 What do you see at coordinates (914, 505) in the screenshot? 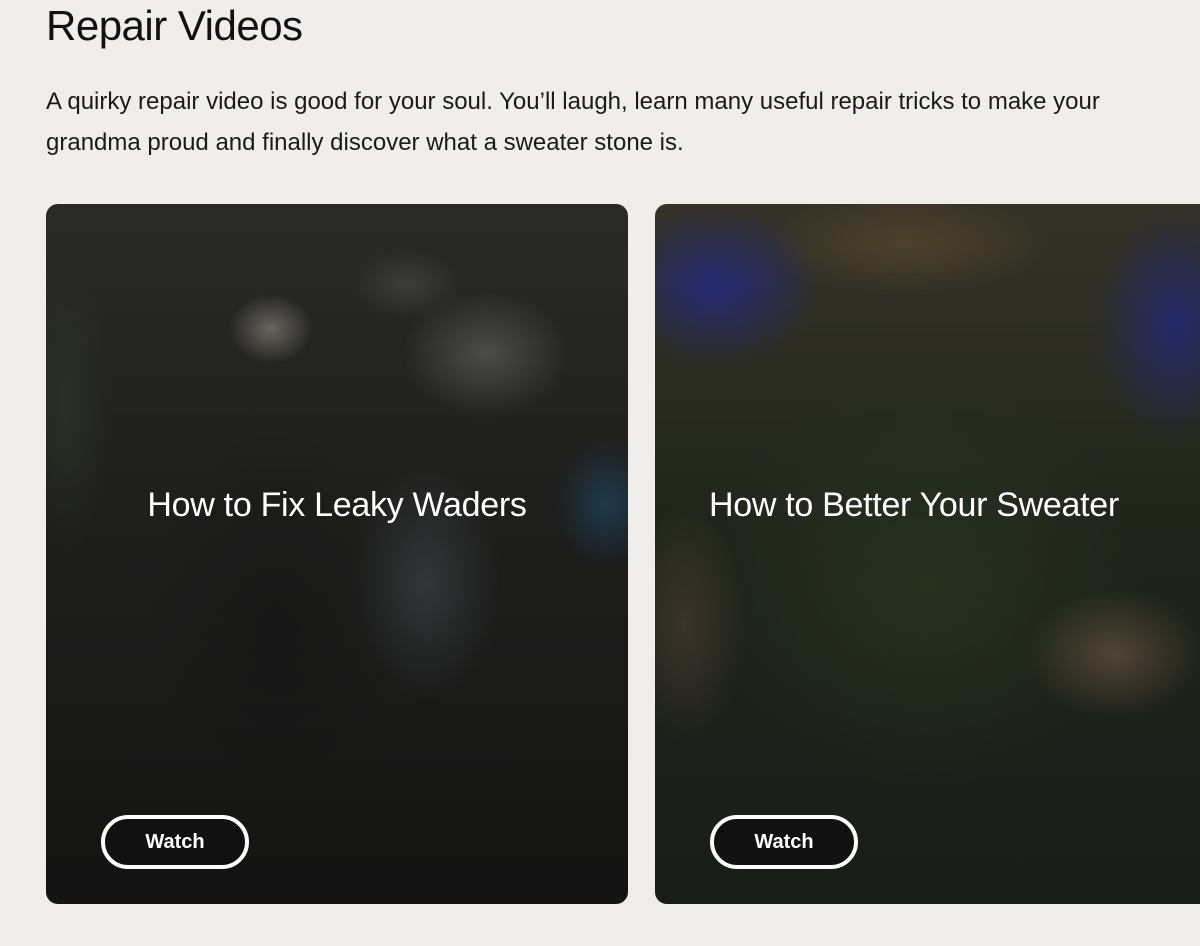
I see `video-card-title: How to Better Your Sweater` at bounding box center [914, 505].